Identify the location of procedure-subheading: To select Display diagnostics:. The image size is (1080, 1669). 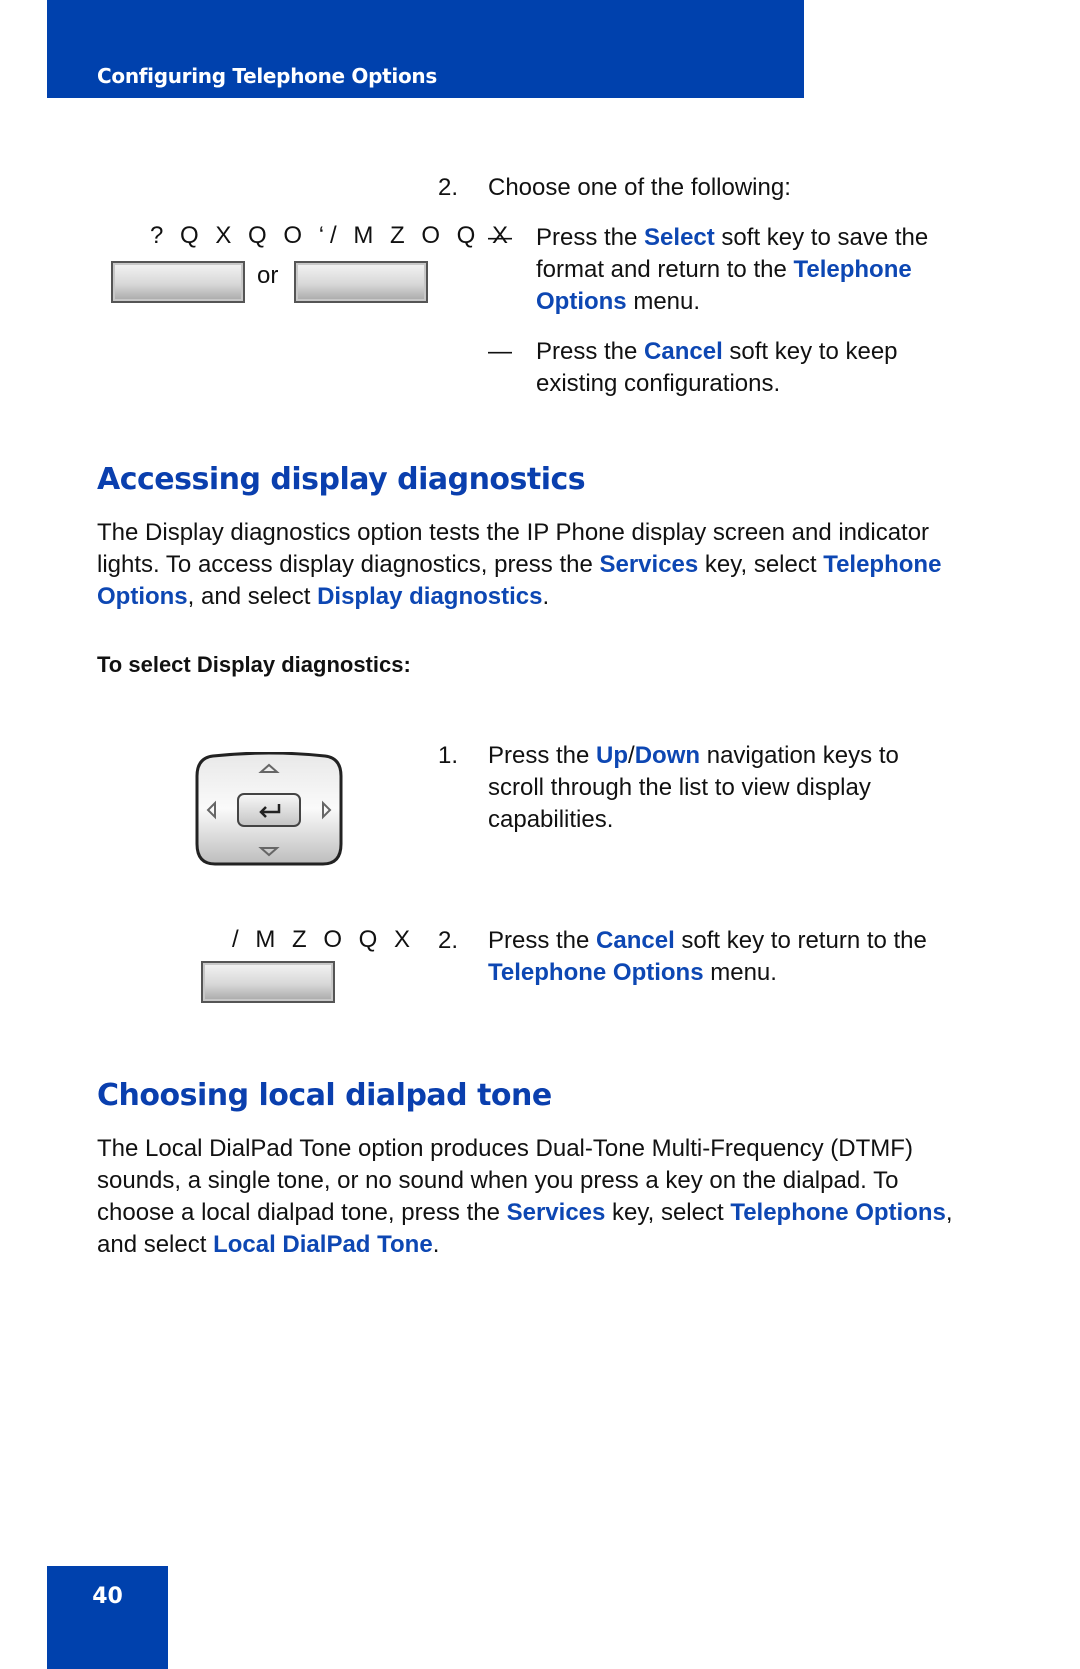
(254, 664).